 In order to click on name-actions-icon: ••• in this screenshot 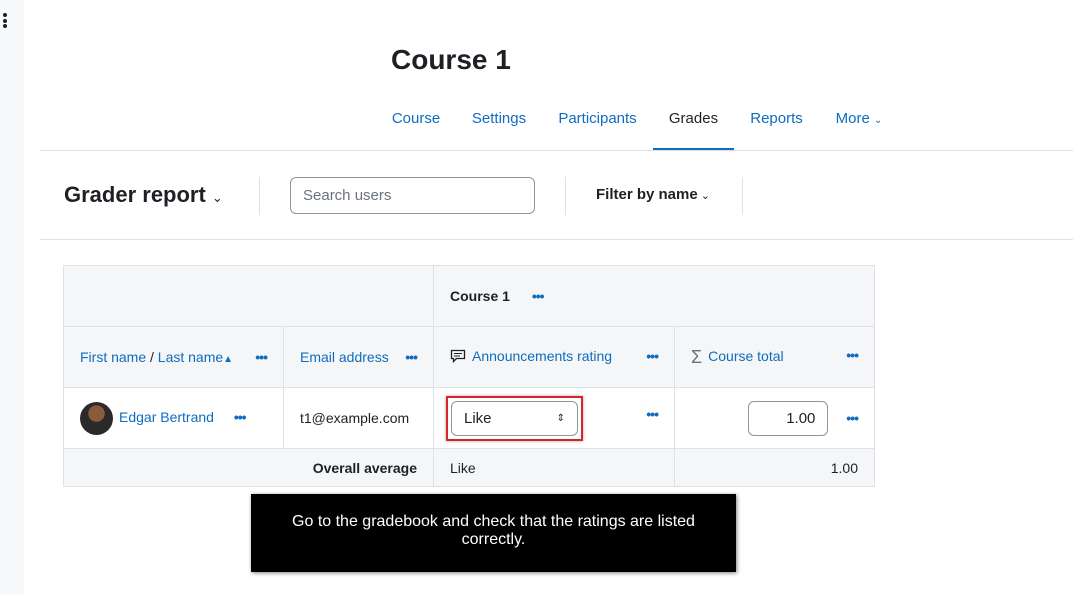, I will do `click(261, 357)`.